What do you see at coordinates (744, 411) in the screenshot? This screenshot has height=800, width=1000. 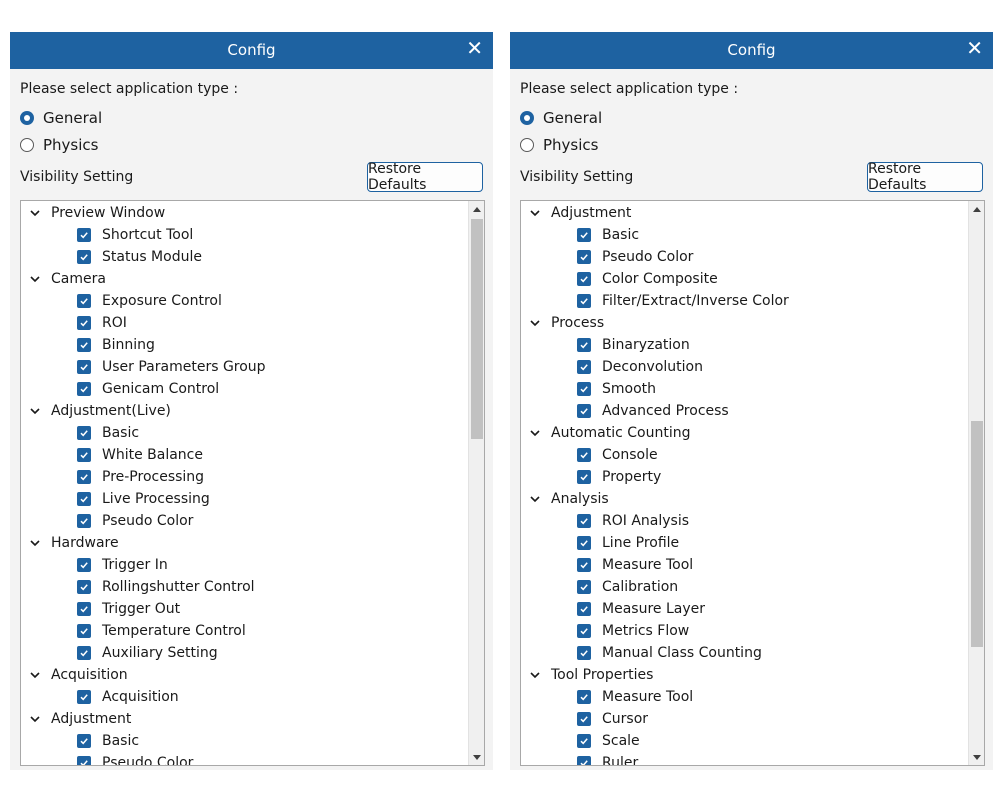 I see `tree-item: Advanced Process` at bounding box center [744, 411].